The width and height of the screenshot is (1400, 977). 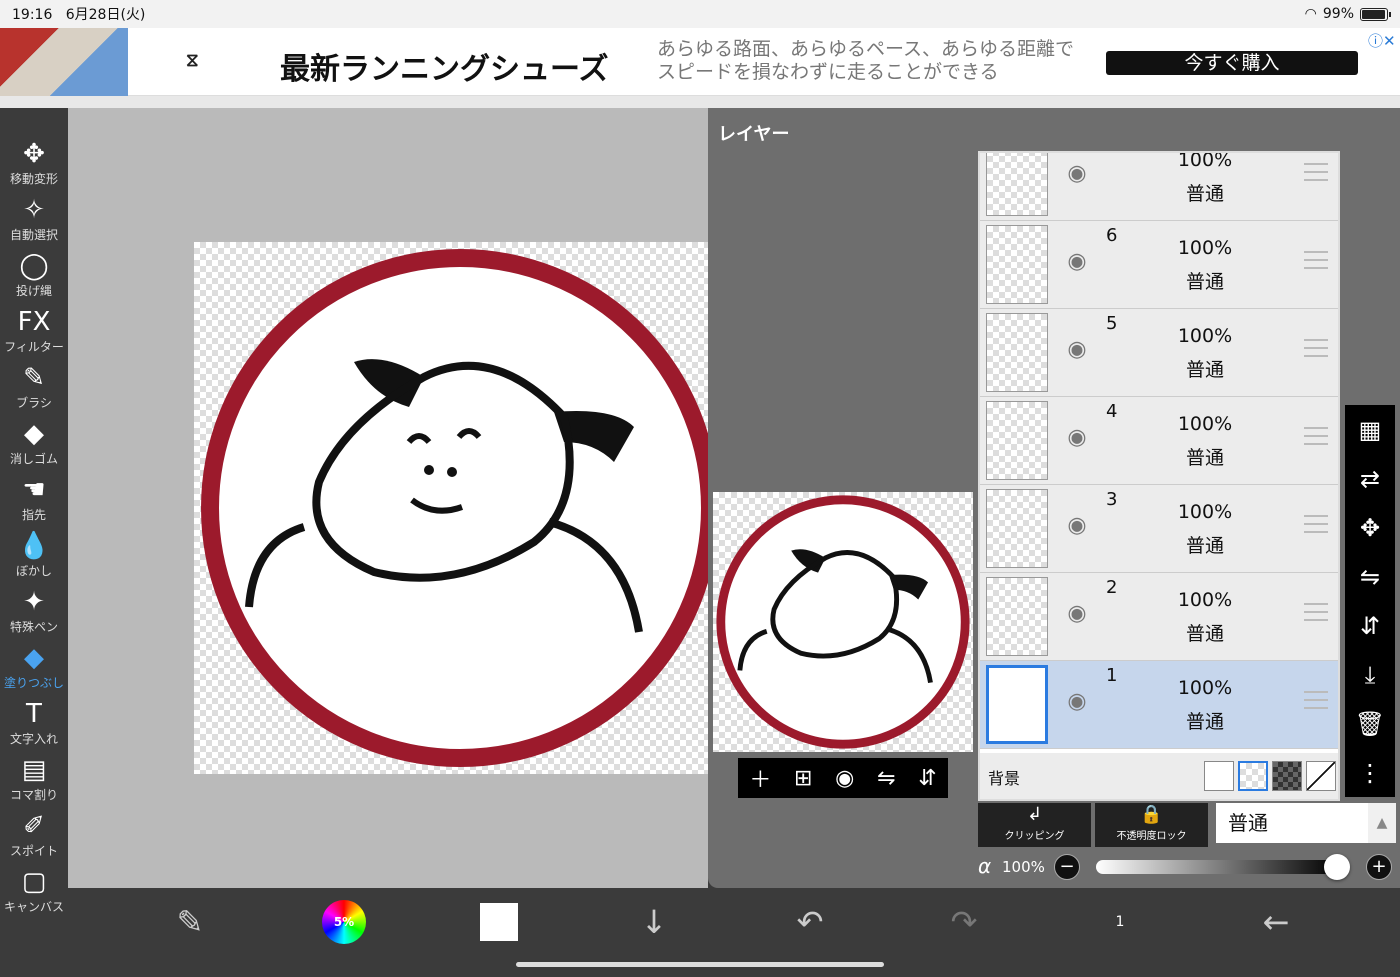 What do you see at coordinates (33, 291) in the screenshot?
I see `tool-label: 投げ縄` at bounding box center [33, 291].